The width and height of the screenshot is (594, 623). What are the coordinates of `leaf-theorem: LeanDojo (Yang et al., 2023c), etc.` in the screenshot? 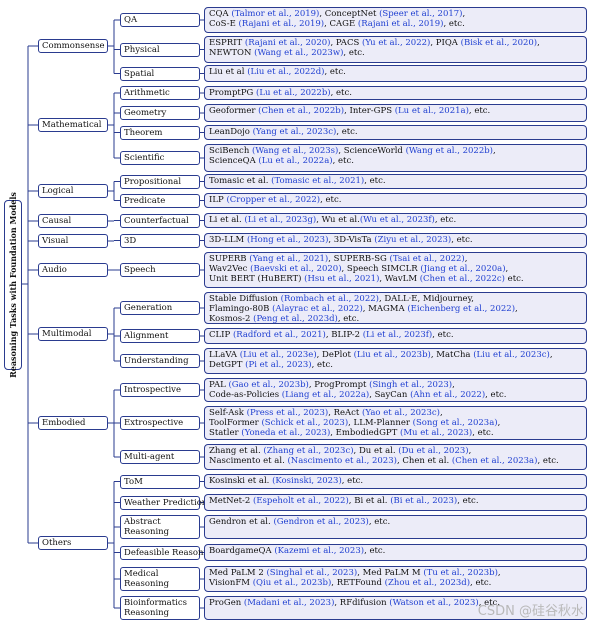 It's located at (395, 132).